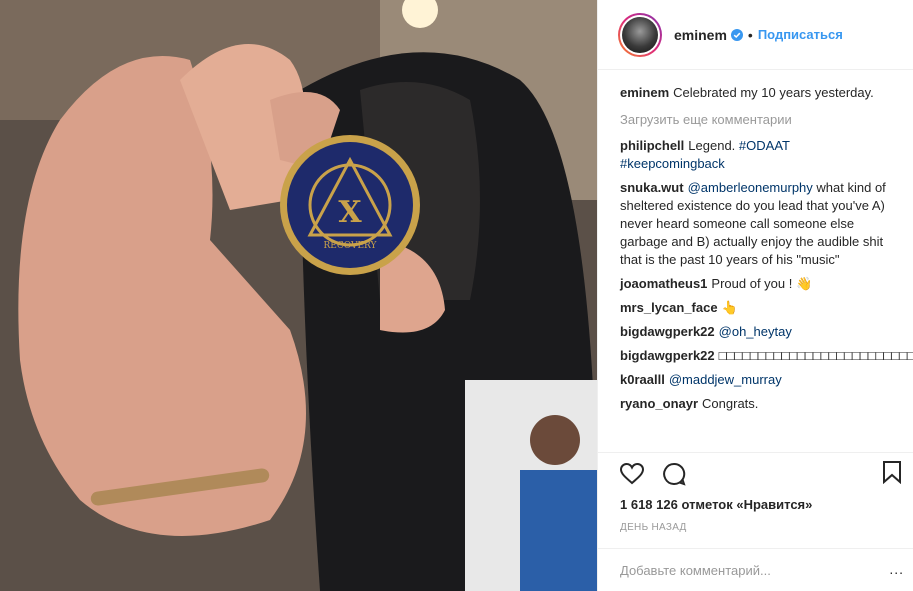  Describe the element at coordinates (351, 246) in the screenshot. I see `coin-bottom-text: RECOVERY` at that location.